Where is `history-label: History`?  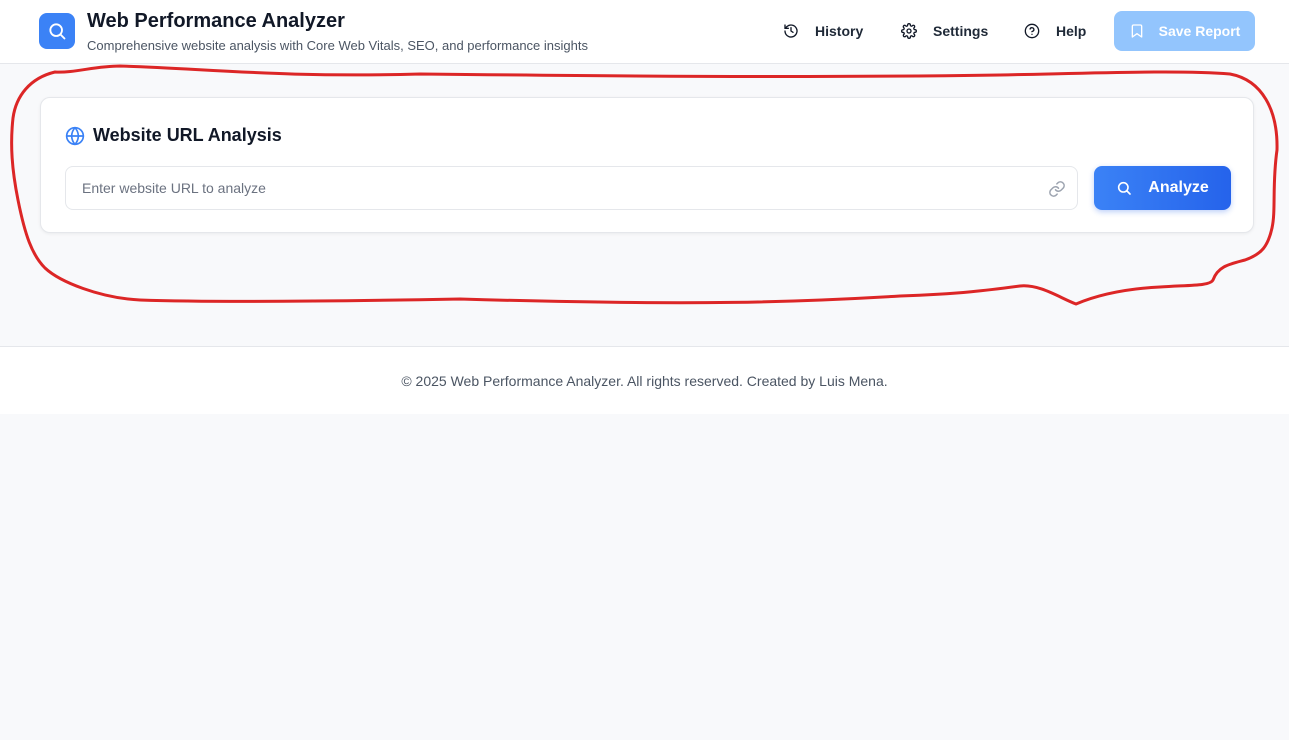
history-label: History is located at coordinates (839, 31).